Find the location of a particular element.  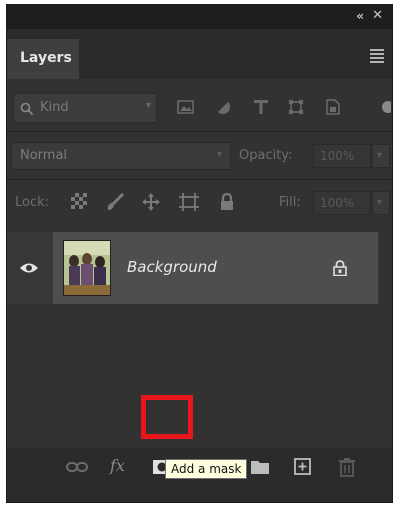

pixel-layer-filter-icon is located at coordinates (186, 107).